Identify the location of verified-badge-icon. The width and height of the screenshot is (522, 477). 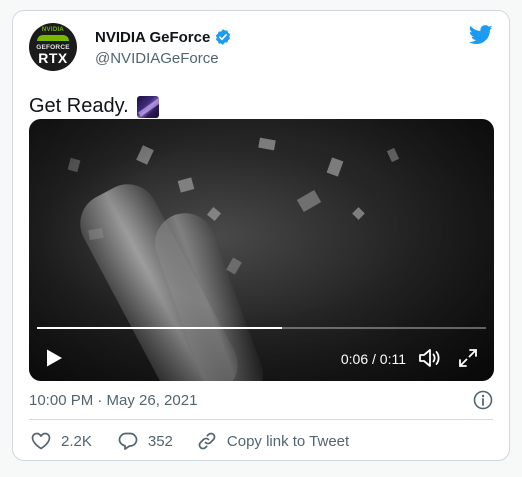
(223, 37).